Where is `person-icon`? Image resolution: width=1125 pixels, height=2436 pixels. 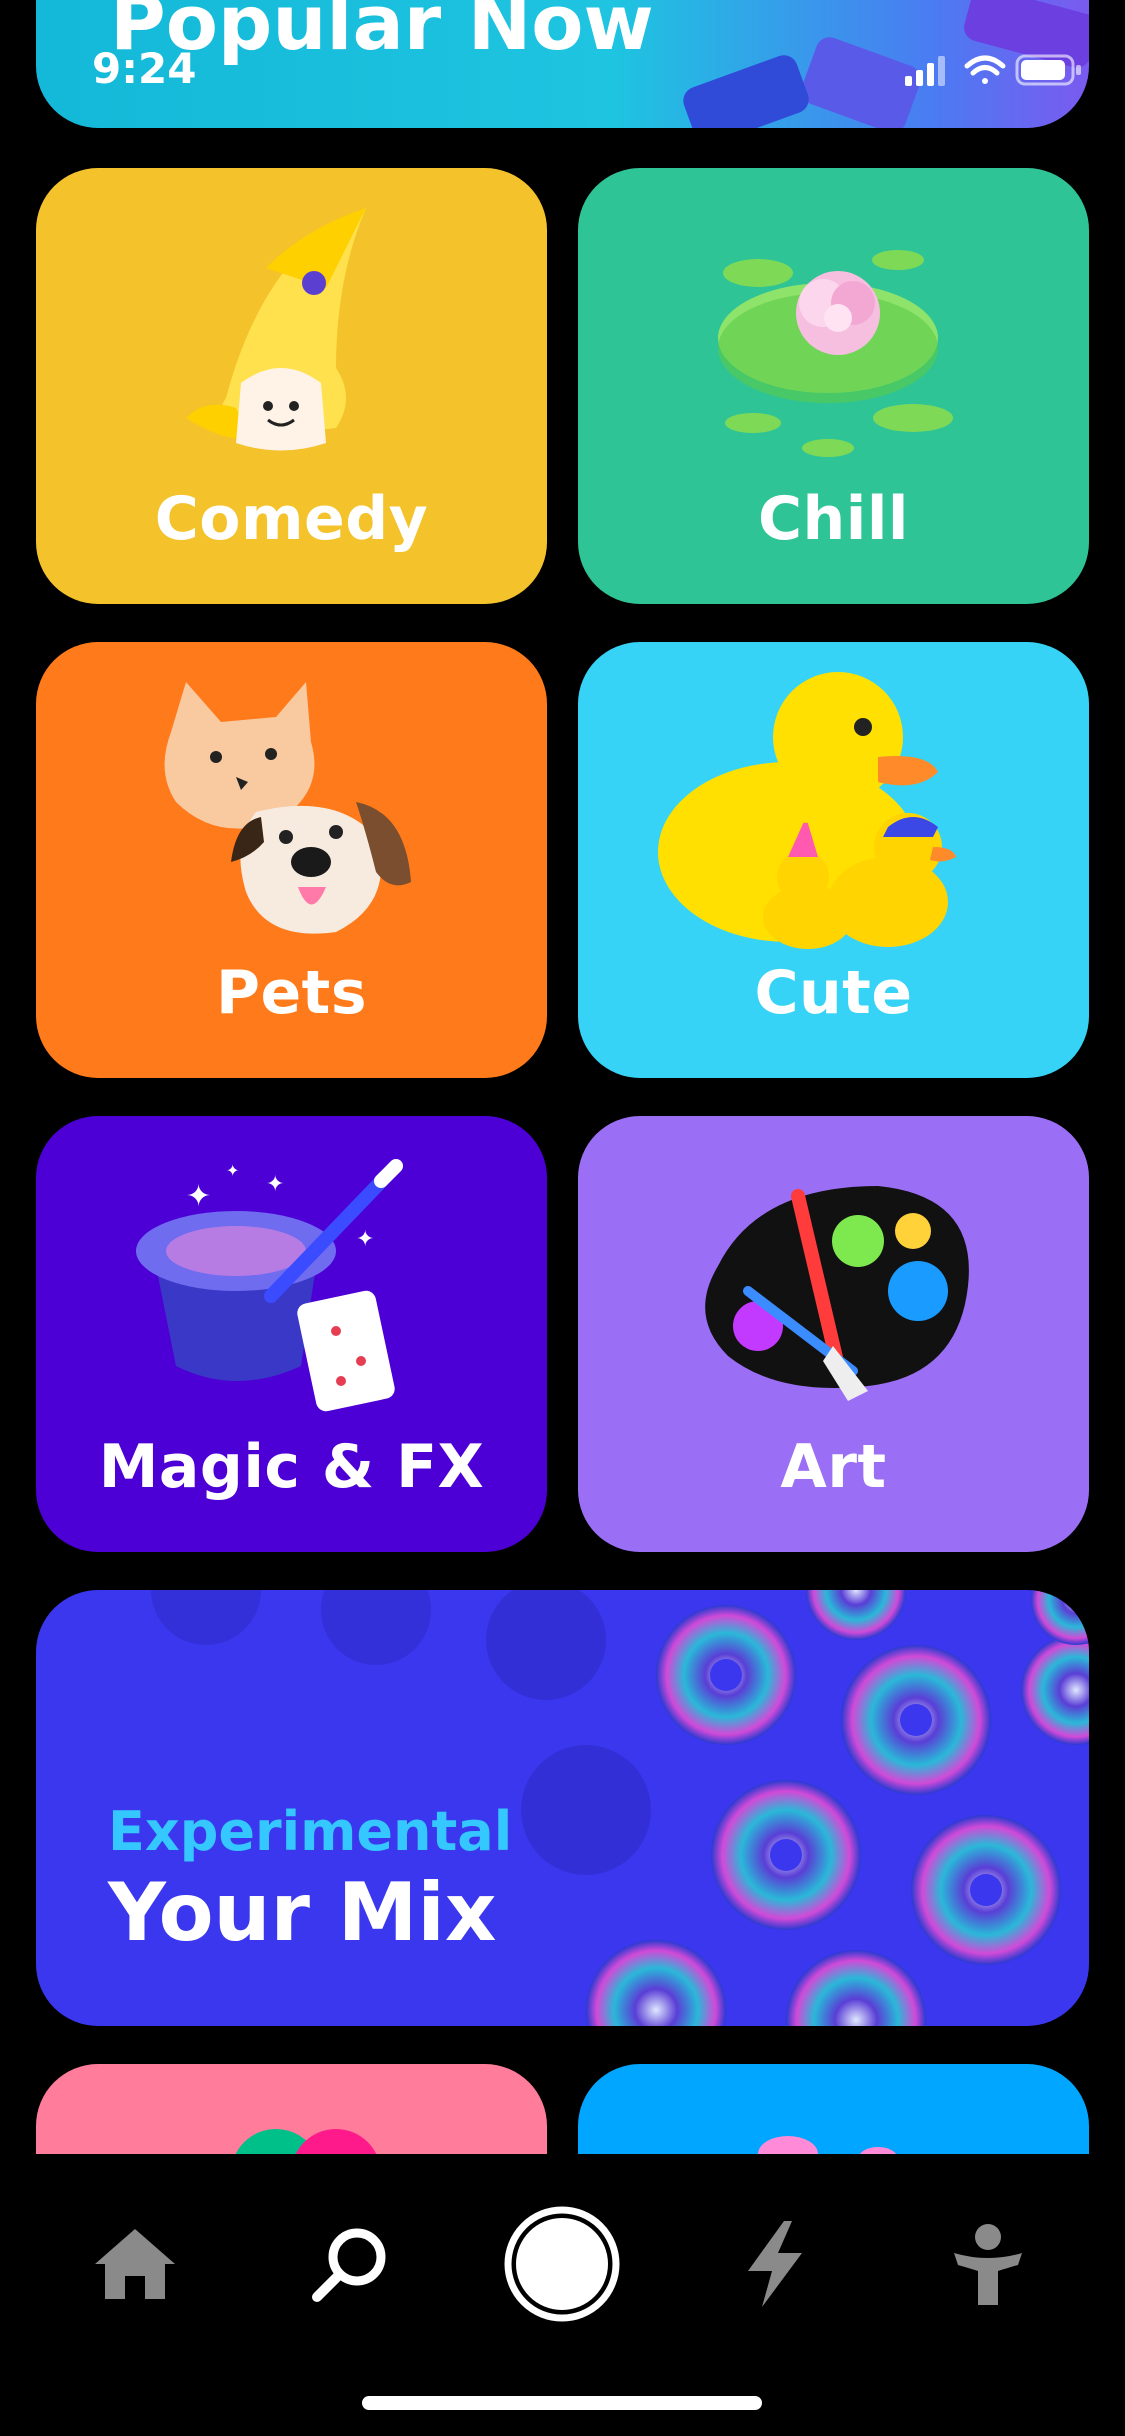
person-icon is located at coordinates (988, 2264).